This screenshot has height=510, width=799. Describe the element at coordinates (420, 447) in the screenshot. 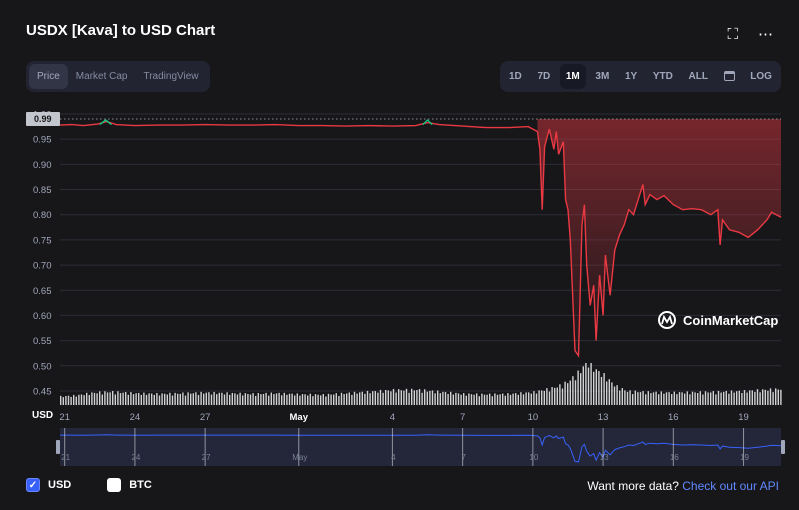

I see `navigator: 212427May4710131619` at that location.